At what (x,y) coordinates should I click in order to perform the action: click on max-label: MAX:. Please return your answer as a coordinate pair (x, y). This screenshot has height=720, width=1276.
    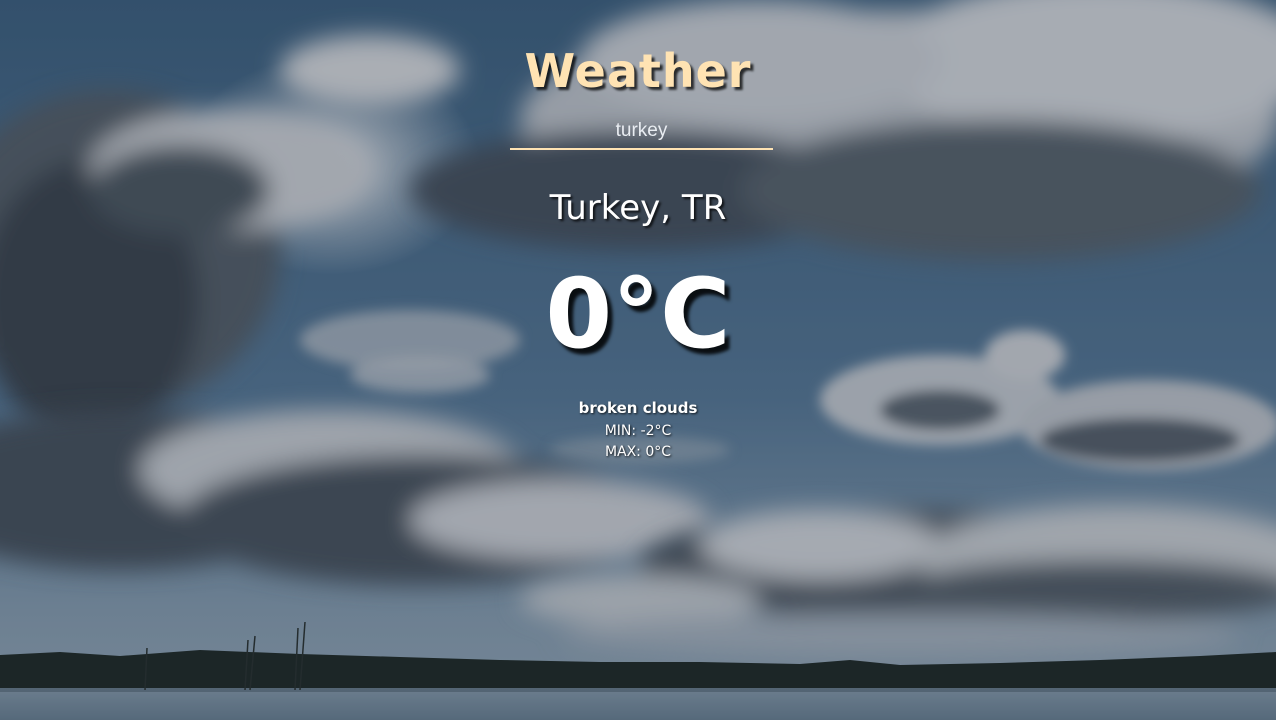
    Looking at the image, I should click on (622, 452).